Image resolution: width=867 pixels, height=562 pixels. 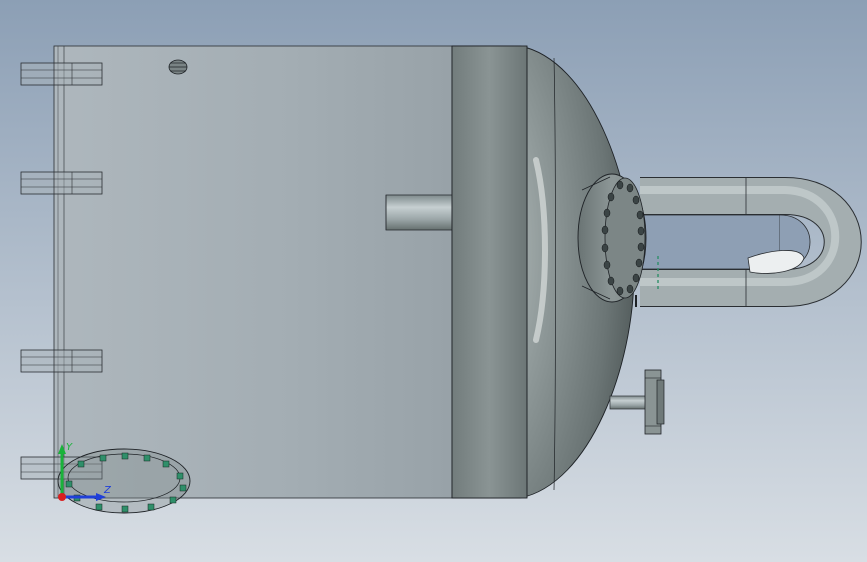 I want to click on triad-y-label: Y, so click(x=69, y=447).